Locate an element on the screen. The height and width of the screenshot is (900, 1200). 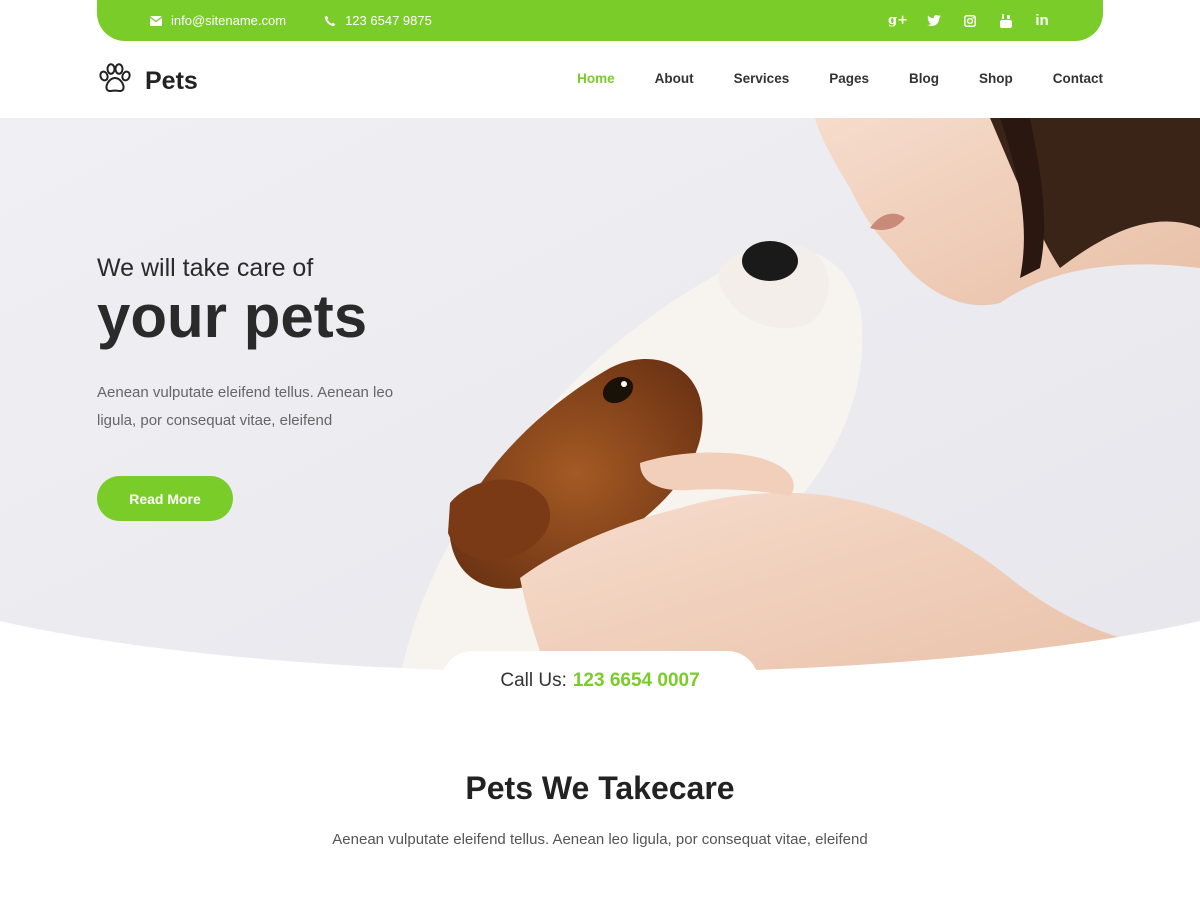
phone-item: 123 6547 9875 is located at coordinates (378, 20).